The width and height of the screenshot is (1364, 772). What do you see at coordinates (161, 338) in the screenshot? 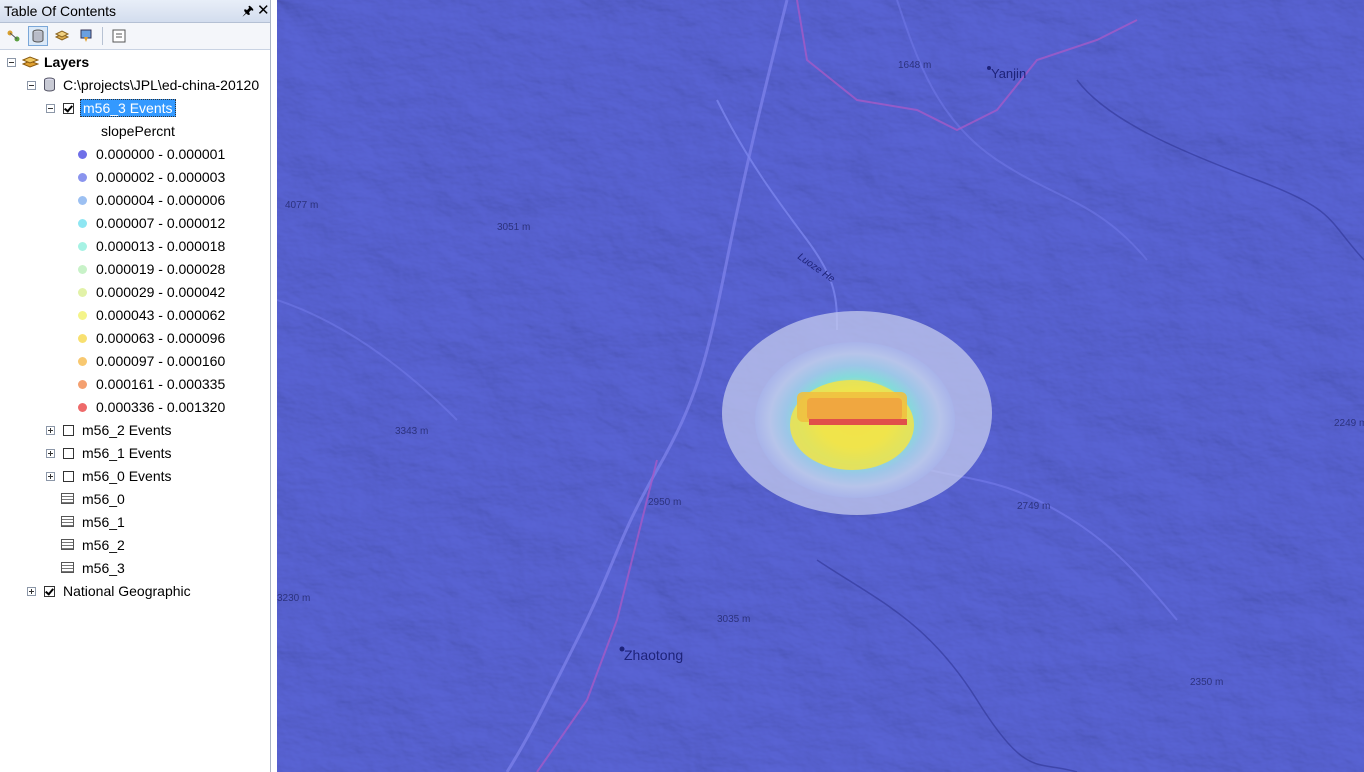
I see `class-range-label: 0.000063 - 0.000096` at bounding box center [161, 338].